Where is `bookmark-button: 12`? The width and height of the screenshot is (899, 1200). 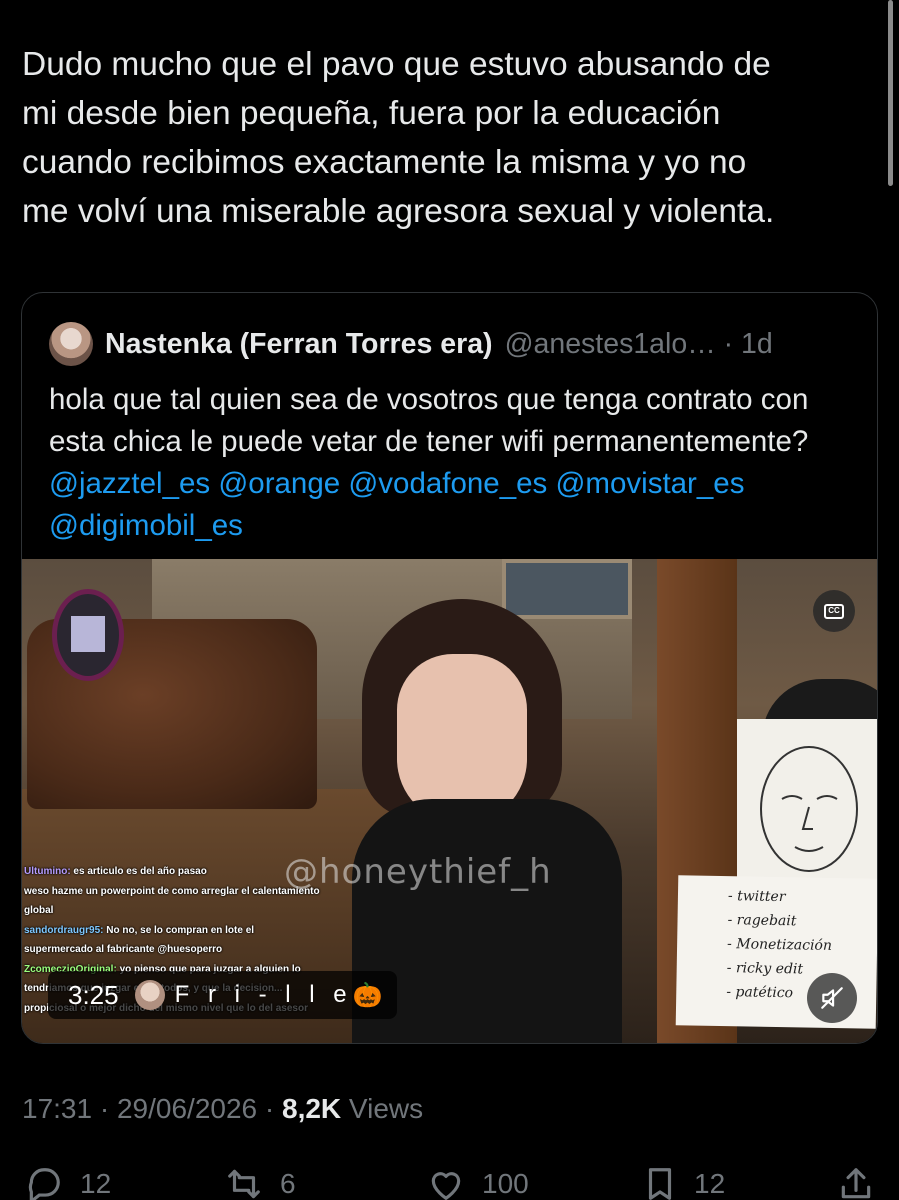
bookmark-button: 12 is located at coordinates (682, 1182).